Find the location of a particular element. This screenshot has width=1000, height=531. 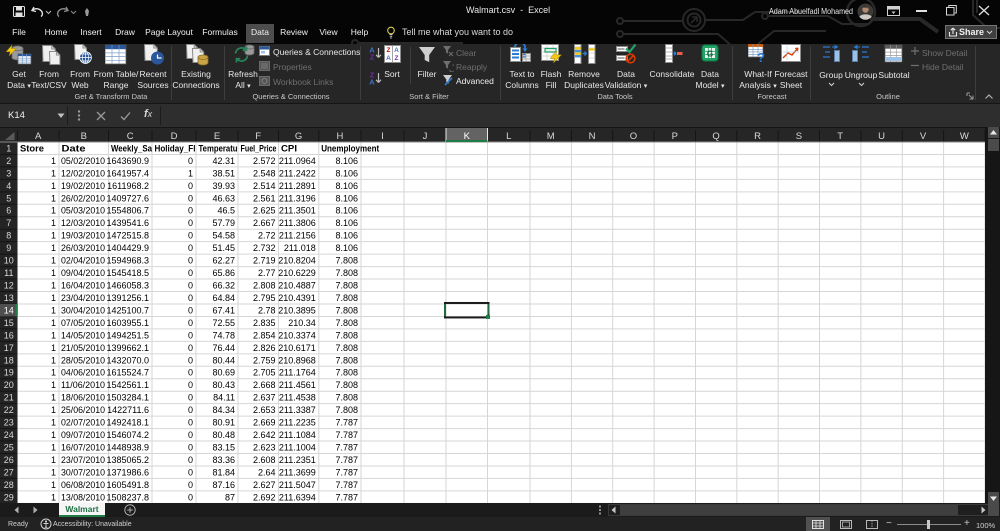

svg-text: K is located at coordinates (467, 136).